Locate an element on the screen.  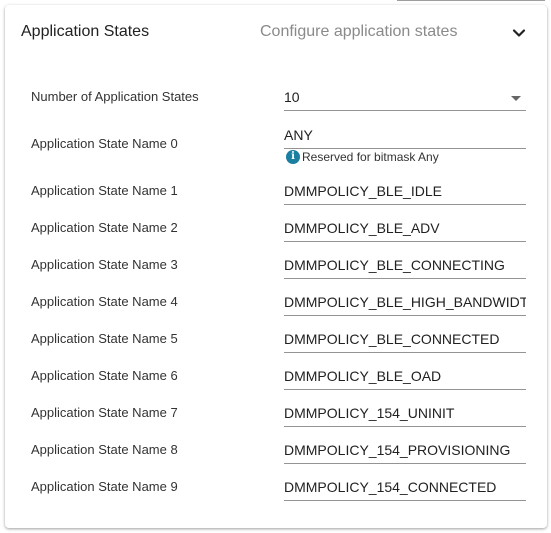
state-label-1: Application State Name 1 is located at coordinates (104, 190).